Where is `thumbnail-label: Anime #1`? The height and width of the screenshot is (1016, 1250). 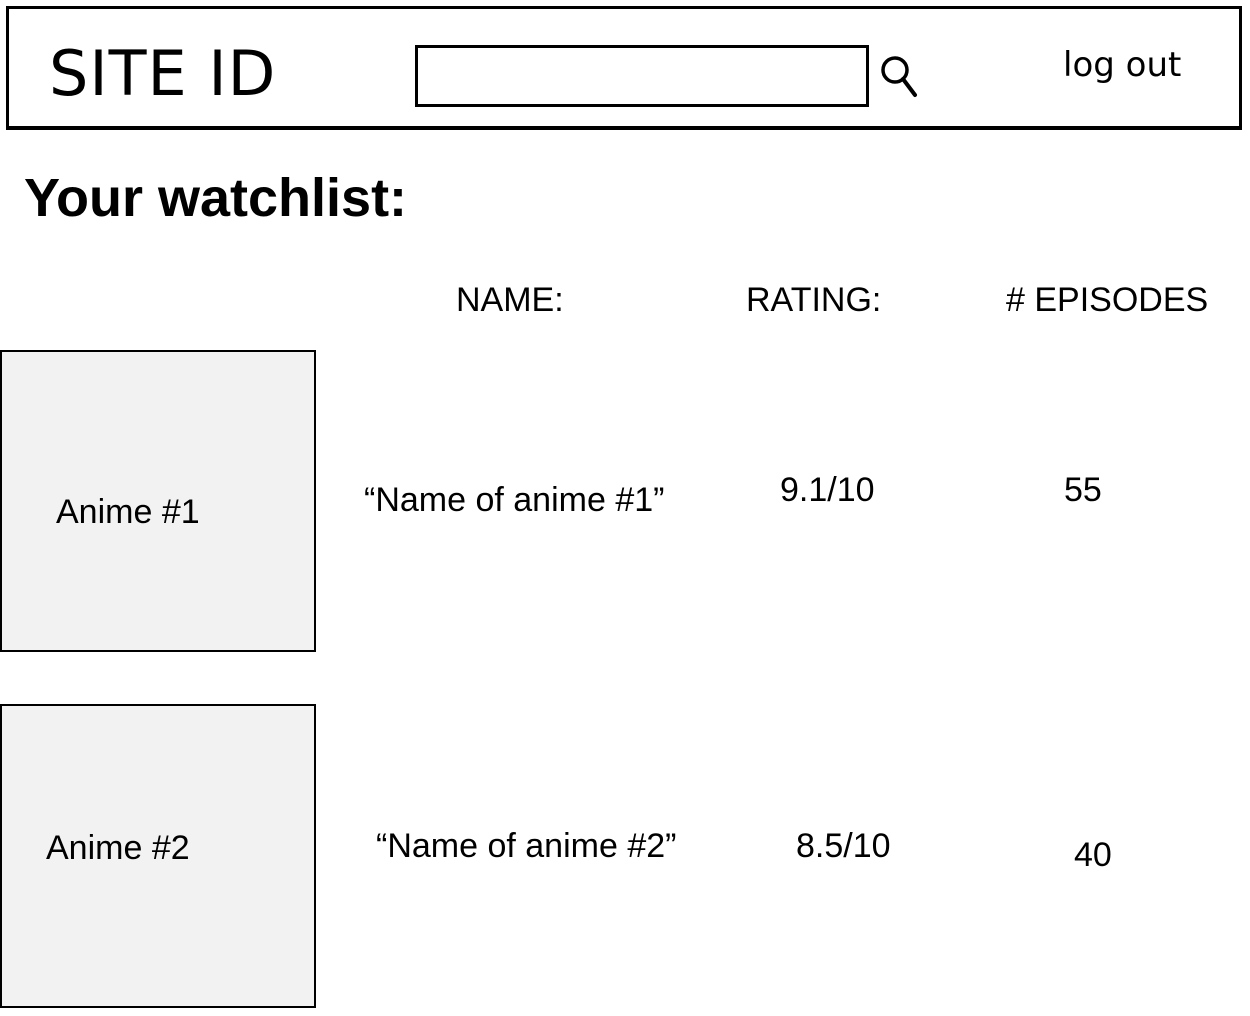
thumbnail-label: Anime #1 is located at coordinates (128, 512).